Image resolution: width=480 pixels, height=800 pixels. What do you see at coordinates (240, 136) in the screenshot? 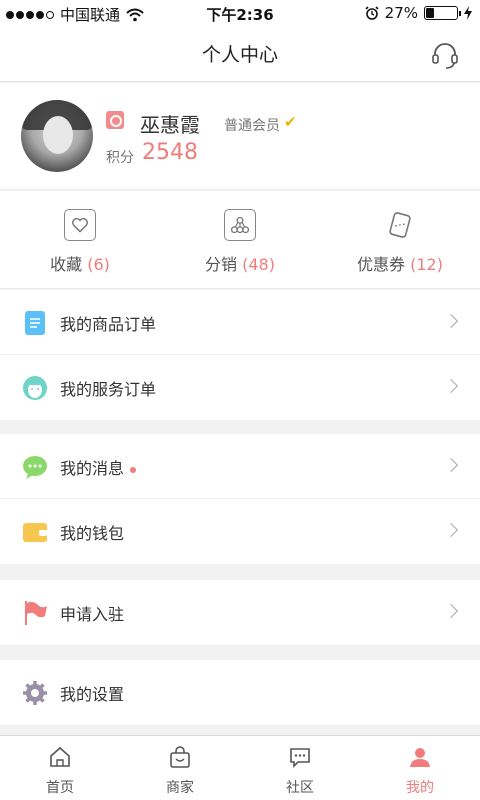
I see `profile-card: 巫惠霞 普通会员 ✔ 积分 2548` at bounding box center [240, 136].